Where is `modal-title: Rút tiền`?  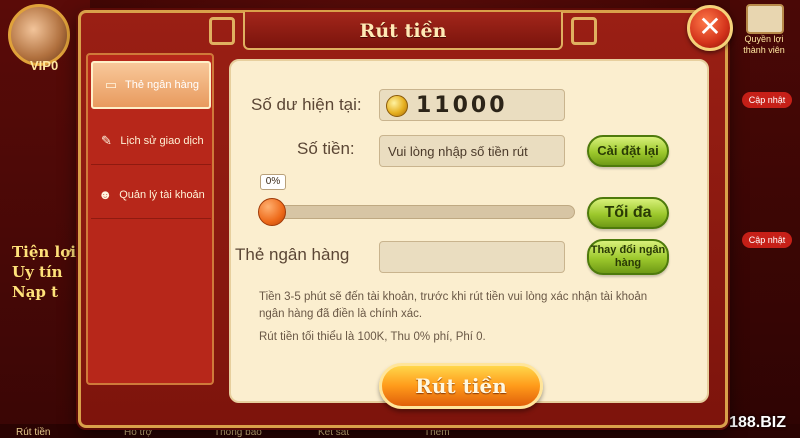 modal-title: Rút tiền is located at coordinates (403, 31).